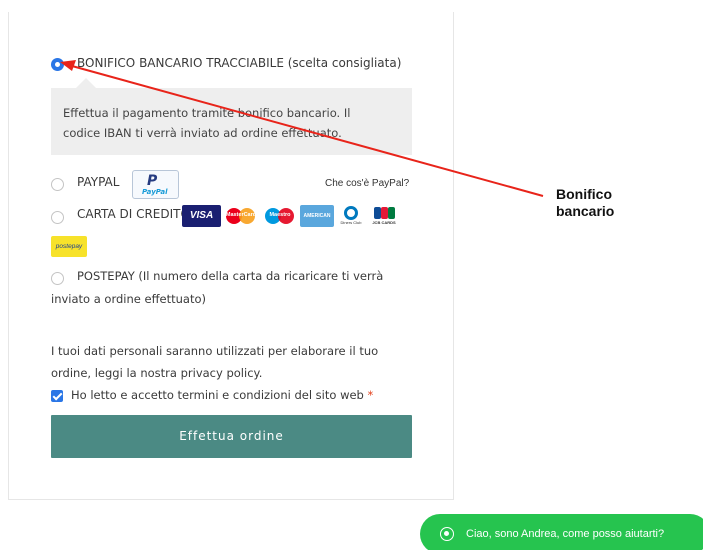 The height and width of the screenshot is (550, 703). I want to click on visa-logo: VISA, so click(201, 216).